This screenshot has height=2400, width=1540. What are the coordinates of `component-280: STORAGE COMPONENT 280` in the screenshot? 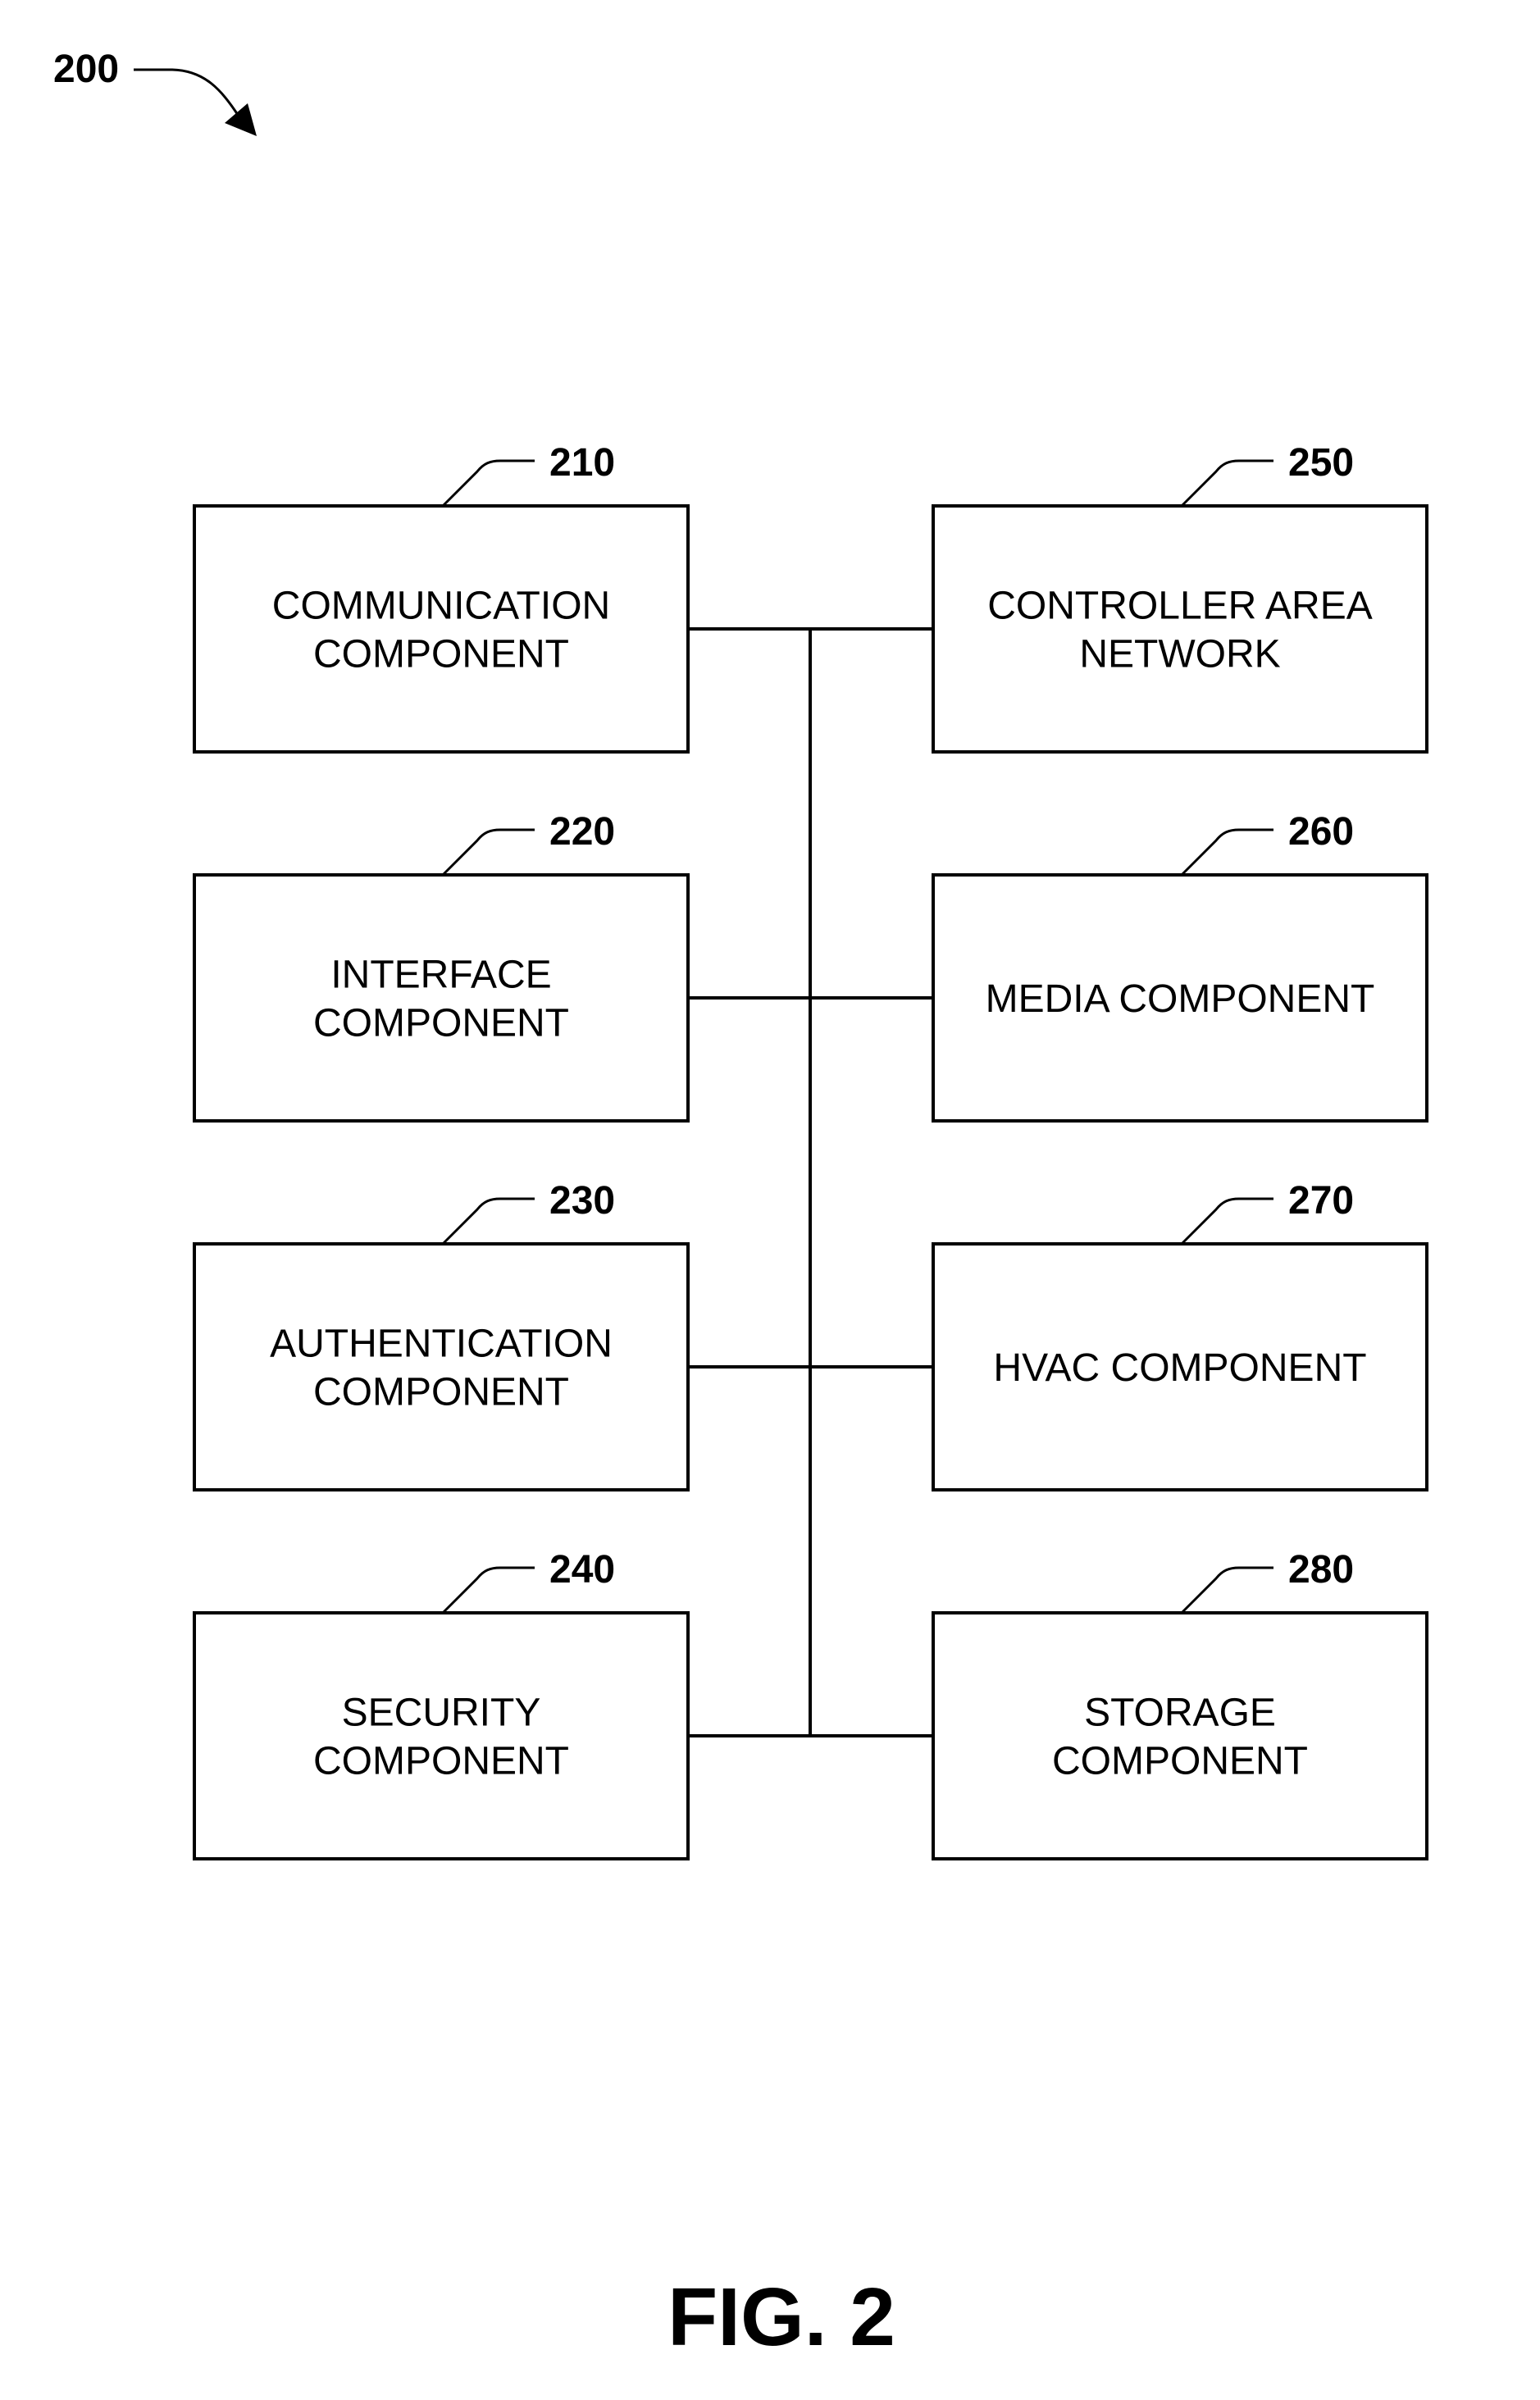 It's located at (1119, 1704).